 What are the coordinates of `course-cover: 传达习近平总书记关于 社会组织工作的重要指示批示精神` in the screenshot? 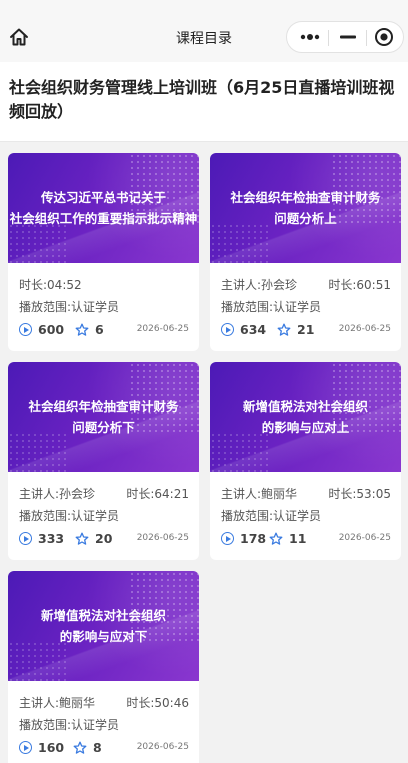 It's located at (103, 208).